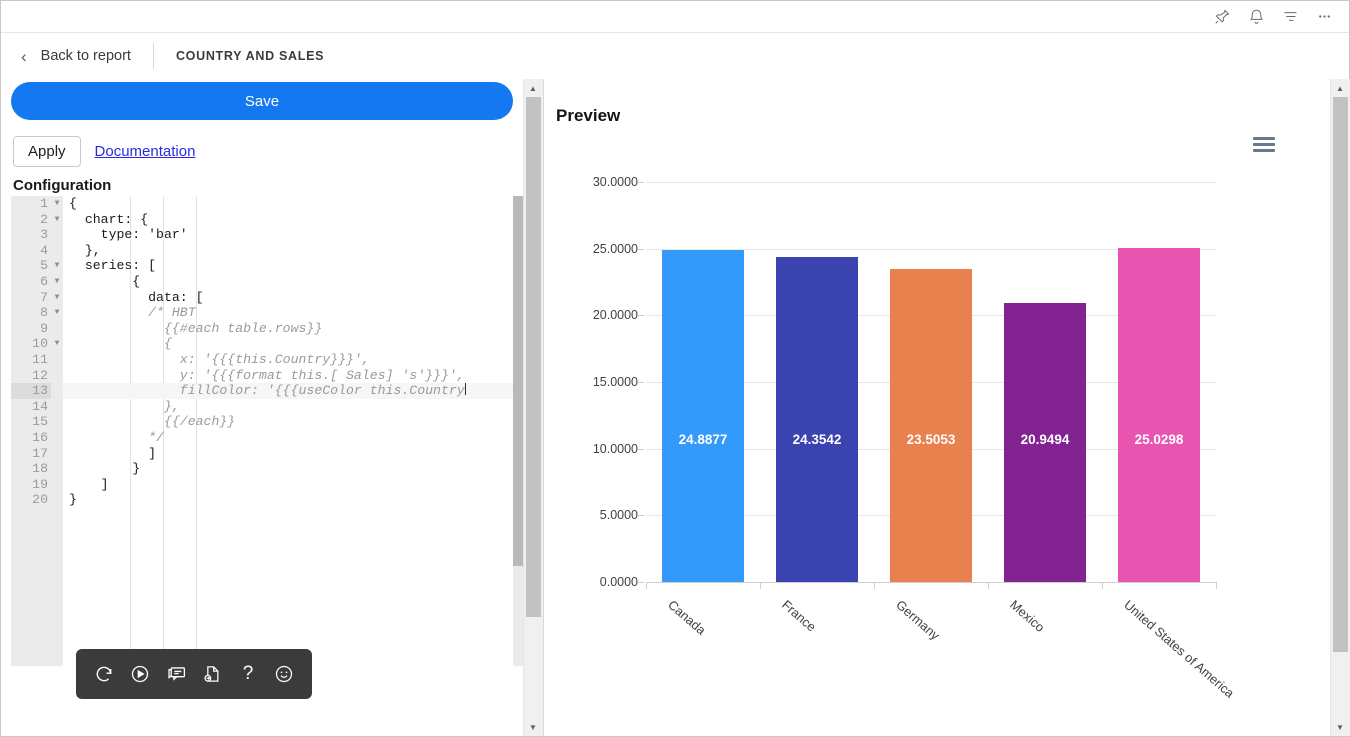 The width and height of the screenshot is (1350, 737). I want to click on editor-line: 17 ], so click(267, 453).